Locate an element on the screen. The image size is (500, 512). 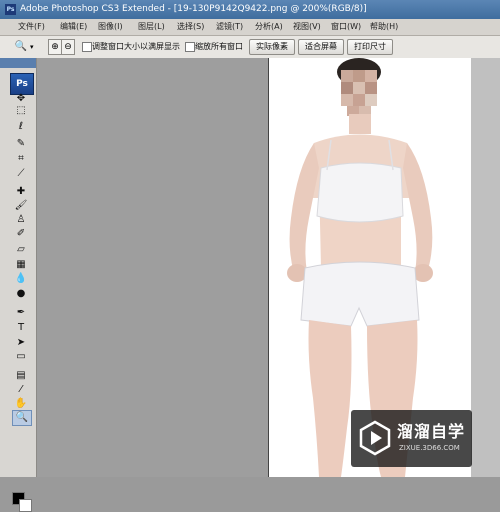
lasso-tool-icon: ℓ is located at coordinates (21, 127).